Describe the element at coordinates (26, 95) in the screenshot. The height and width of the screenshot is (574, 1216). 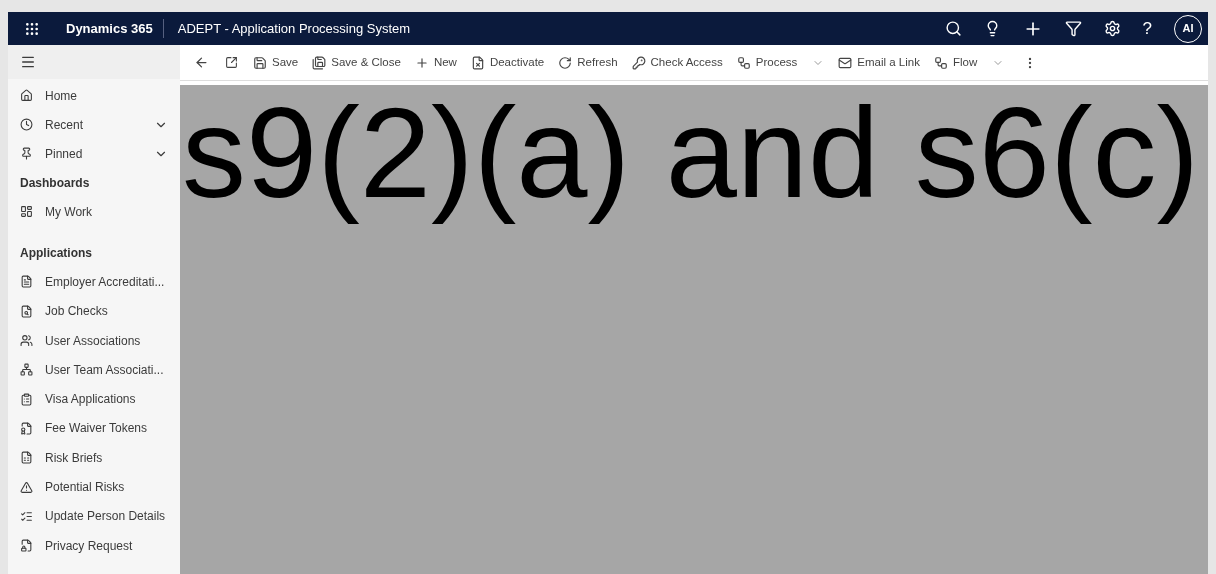
I see `home-icon` at that location.